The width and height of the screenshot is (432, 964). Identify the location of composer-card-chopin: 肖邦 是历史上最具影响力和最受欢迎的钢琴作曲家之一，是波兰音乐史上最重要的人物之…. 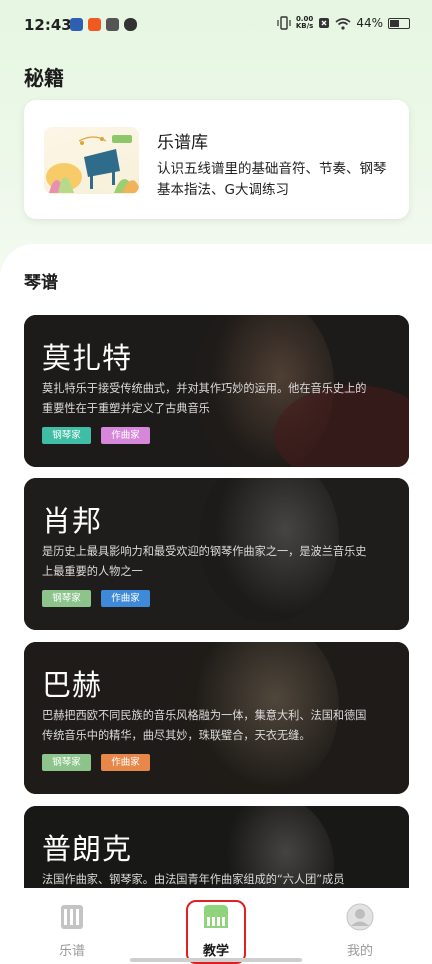
(216, 554).